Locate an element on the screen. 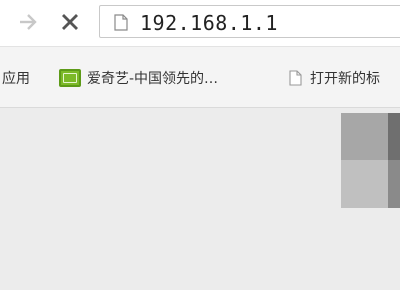  bookmark-apps: 应用 is located at coordinates (16, 78).